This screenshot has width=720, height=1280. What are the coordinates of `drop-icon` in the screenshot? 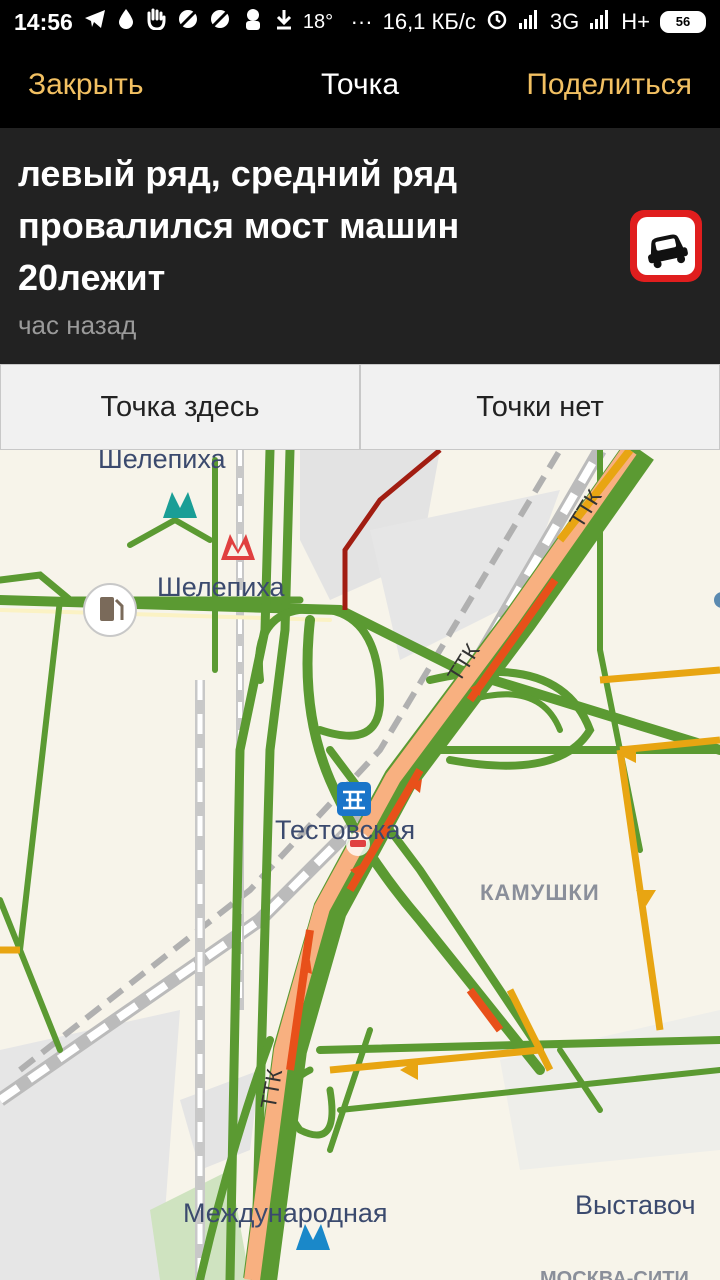 It's located at (126, 22).